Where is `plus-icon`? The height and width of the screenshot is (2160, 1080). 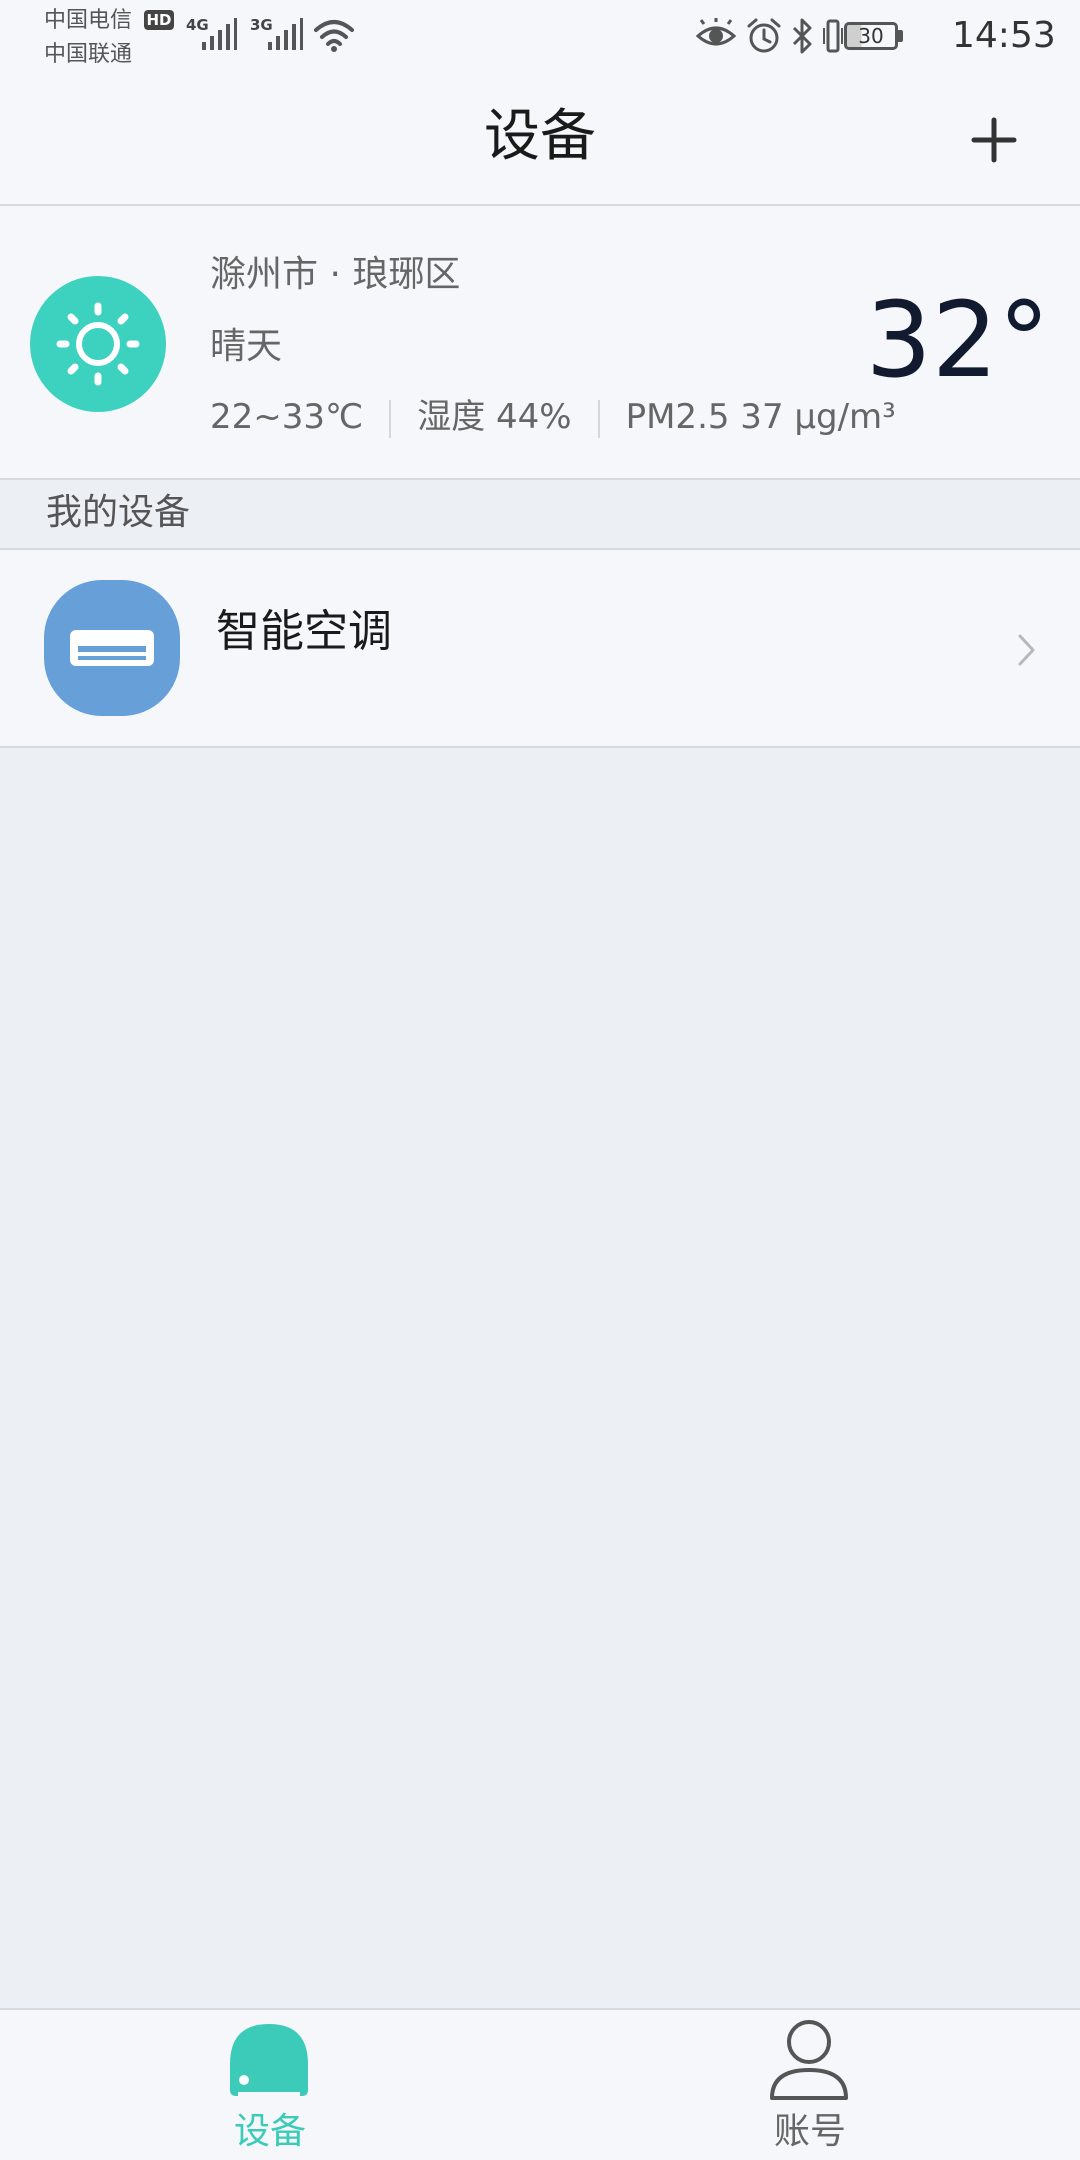
plus-icon is located at coordinates (994, 140).